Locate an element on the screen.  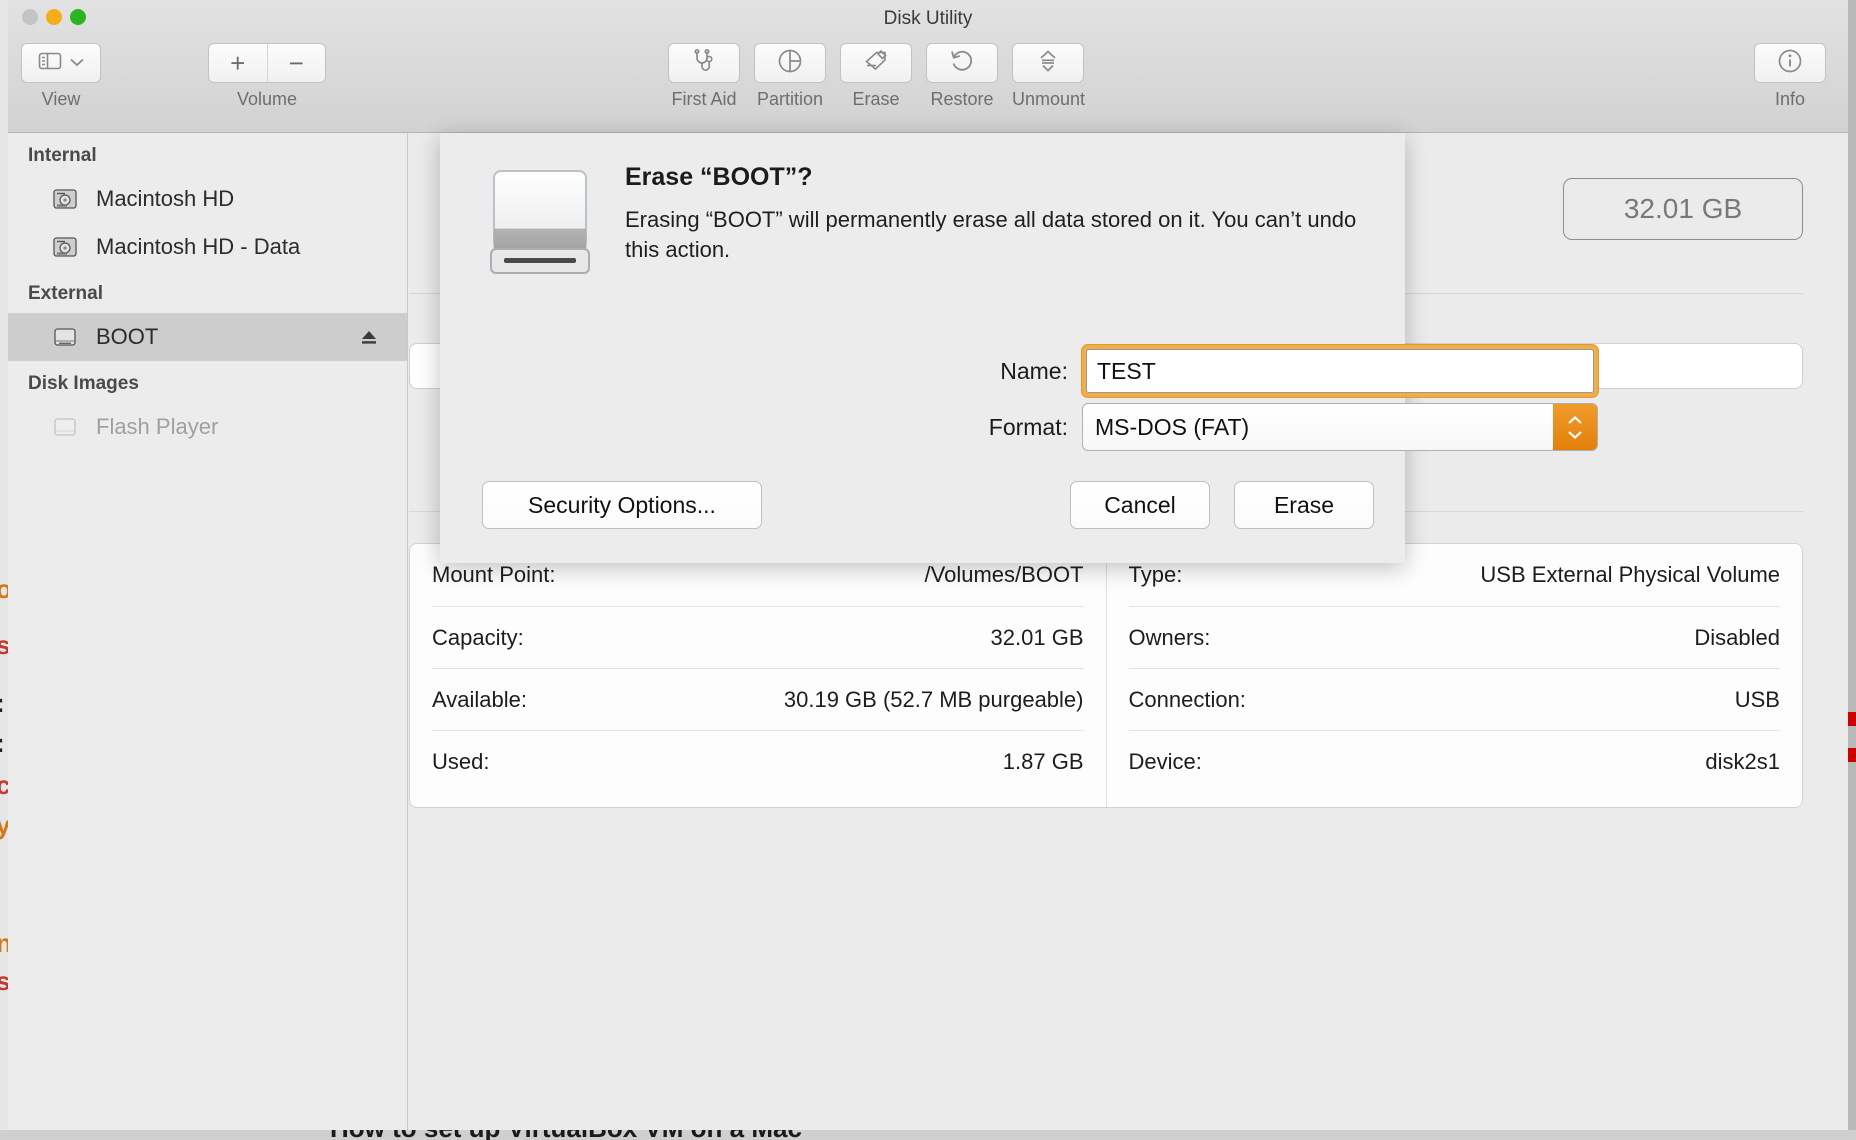
chevron-down-icon is located at coordinates (77, 63).